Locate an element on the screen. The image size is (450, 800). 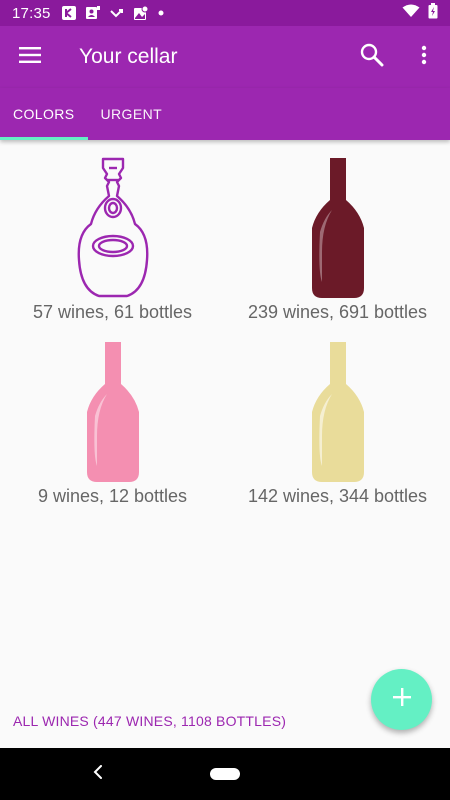
menu-icon is located at coordinates (30, 57).